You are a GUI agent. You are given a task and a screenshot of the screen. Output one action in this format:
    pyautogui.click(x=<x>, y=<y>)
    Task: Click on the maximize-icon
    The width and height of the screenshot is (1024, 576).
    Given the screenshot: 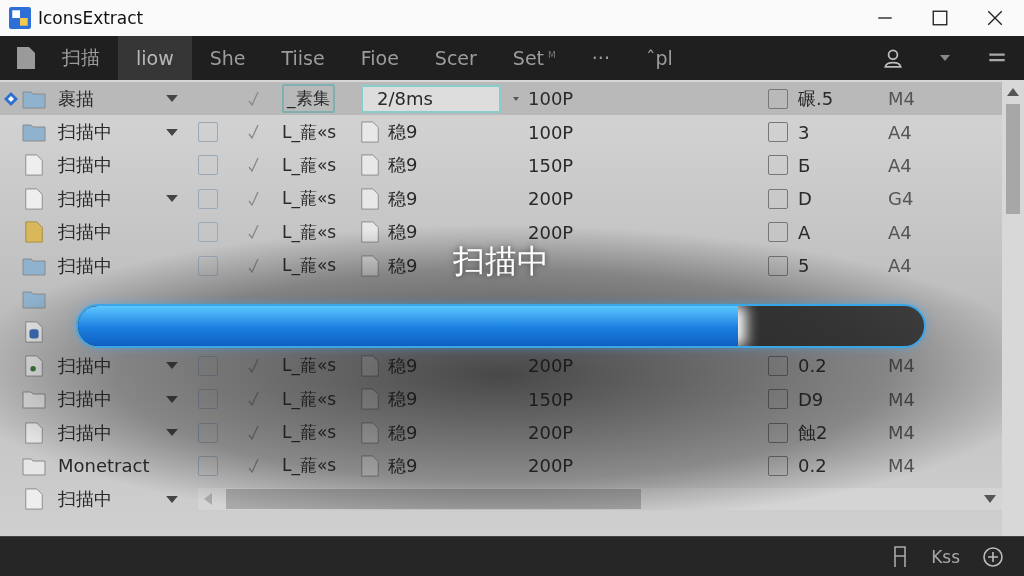 What is the action you would take?
    pyautogui.click(x=940, y=18)
    